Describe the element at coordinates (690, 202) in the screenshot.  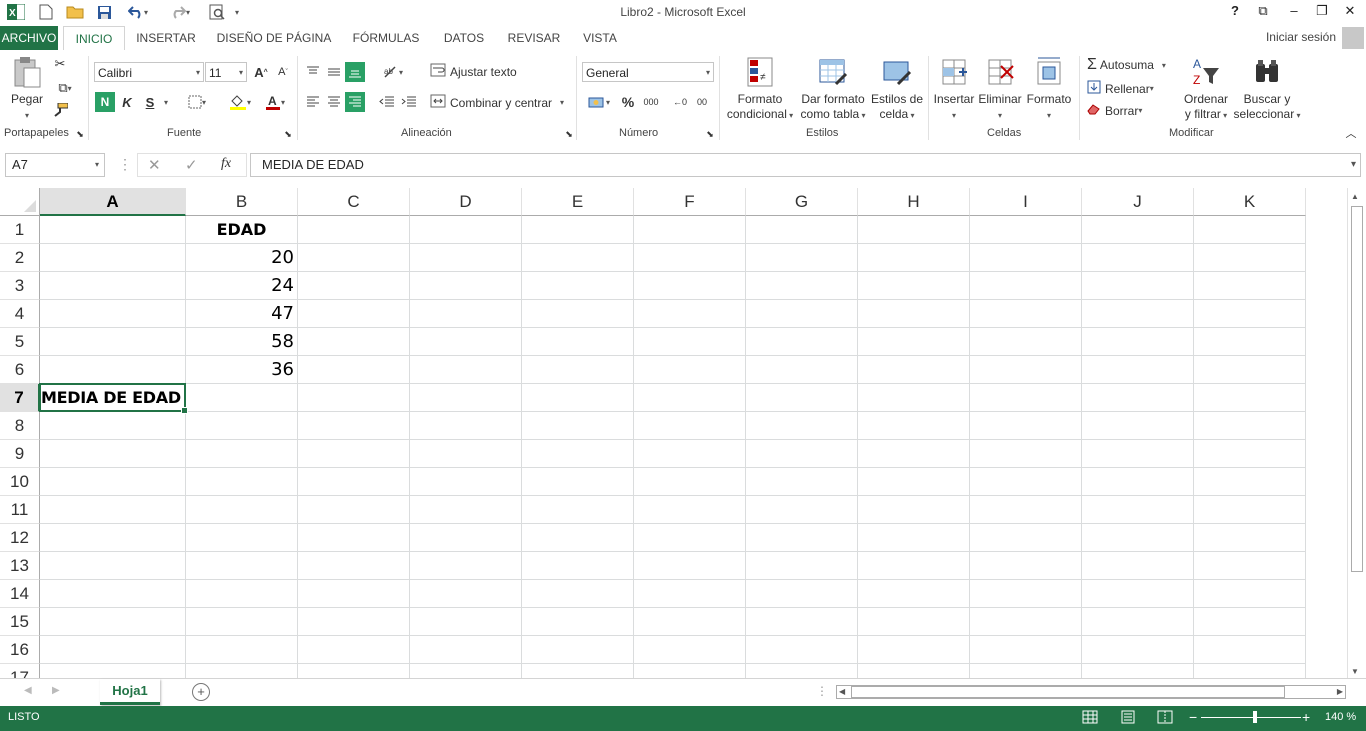
I see `column-header-f: F` at that location.